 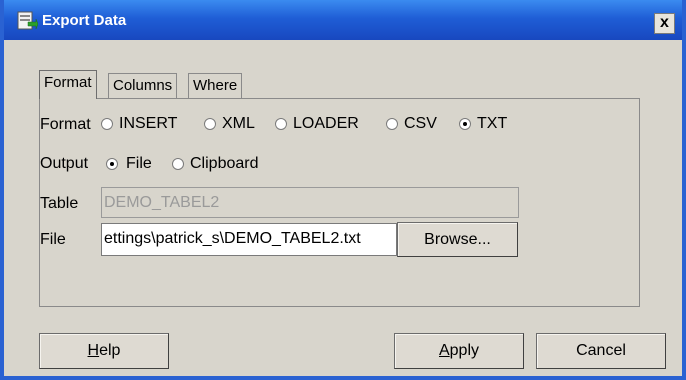 What do you see at coordinates (310, 202) in the screenshot?
I see `table-name-field: DEMO_TABEL2` at bounding box center [310, 202].